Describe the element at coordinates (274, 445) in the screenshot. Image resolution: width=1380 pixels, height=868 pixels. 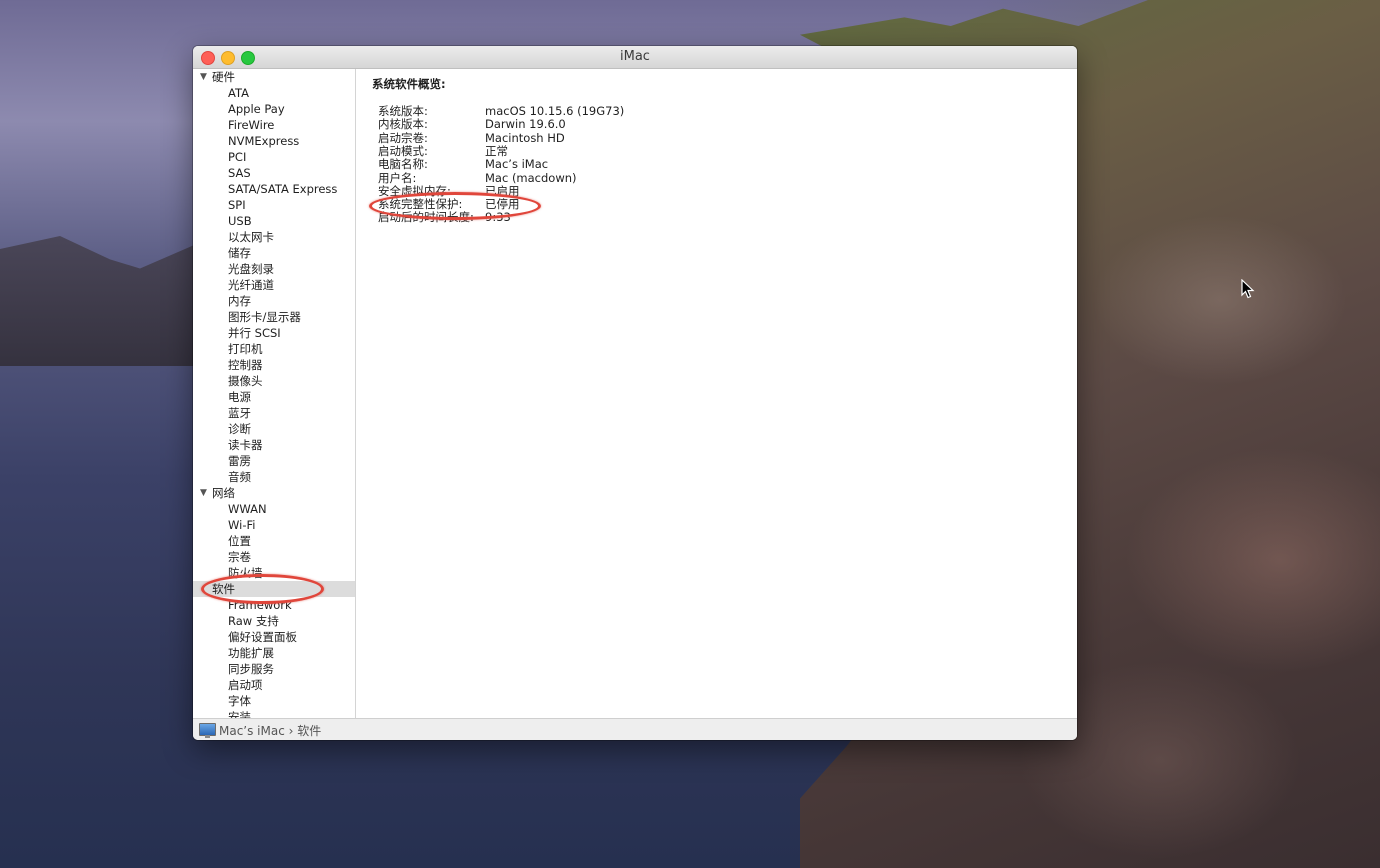
I see `sidebar-item: 读卡器` at that location.